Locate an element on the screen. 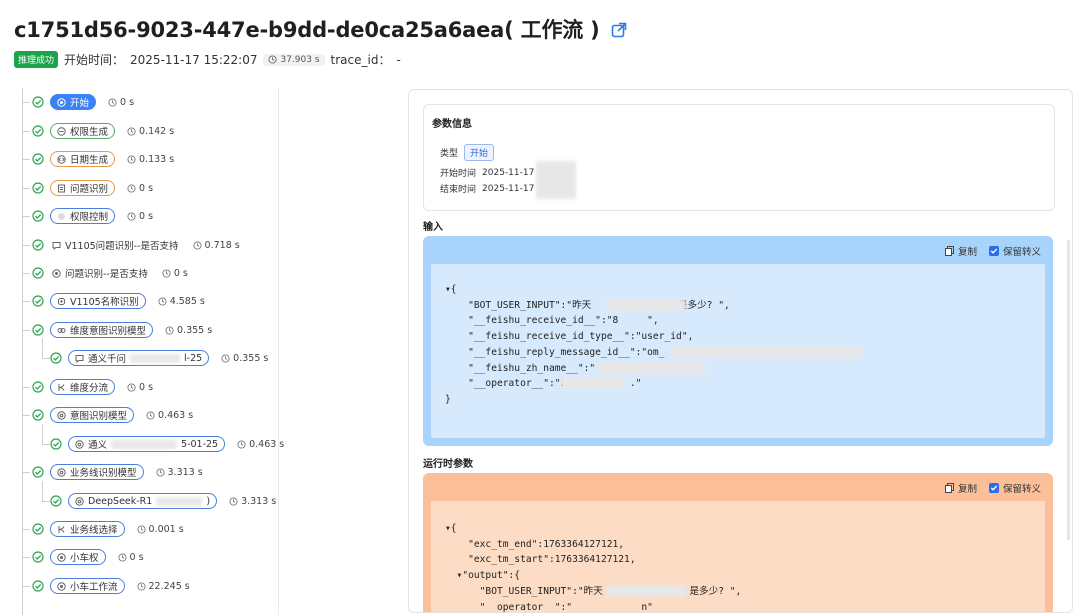 Image resolution: width=1080 pixels, height=615 pixels. tree-node-chip: V1105名称识别 is located at coordinates (98, 301).